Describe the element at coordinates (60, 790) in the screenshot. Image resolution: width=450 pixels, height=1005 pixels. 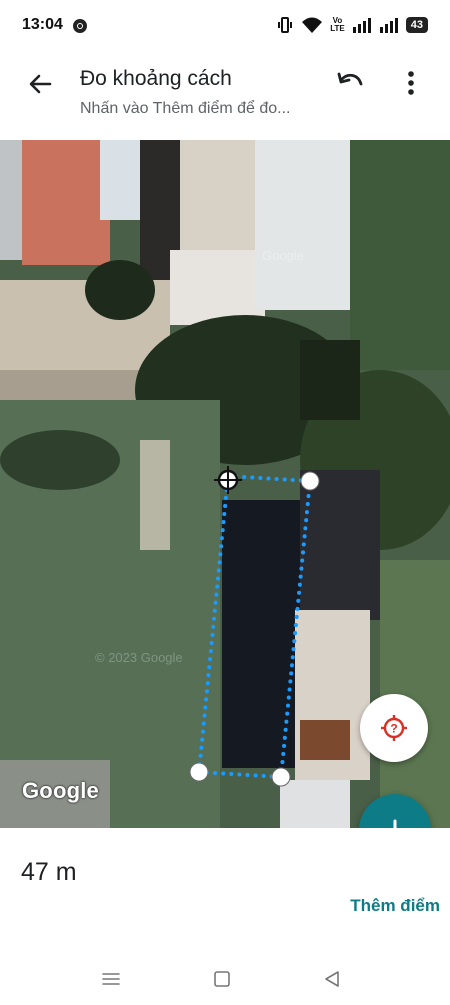
I see `google-logo: Google` at that location.